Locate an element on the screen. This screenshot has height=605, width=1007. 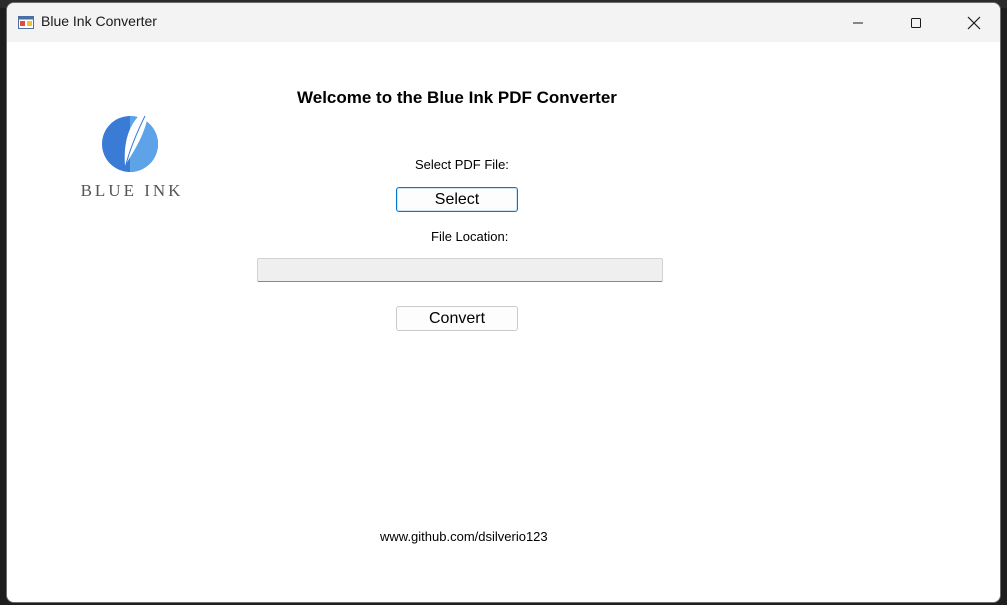
maximize-button is located at coordinates (916, 22).